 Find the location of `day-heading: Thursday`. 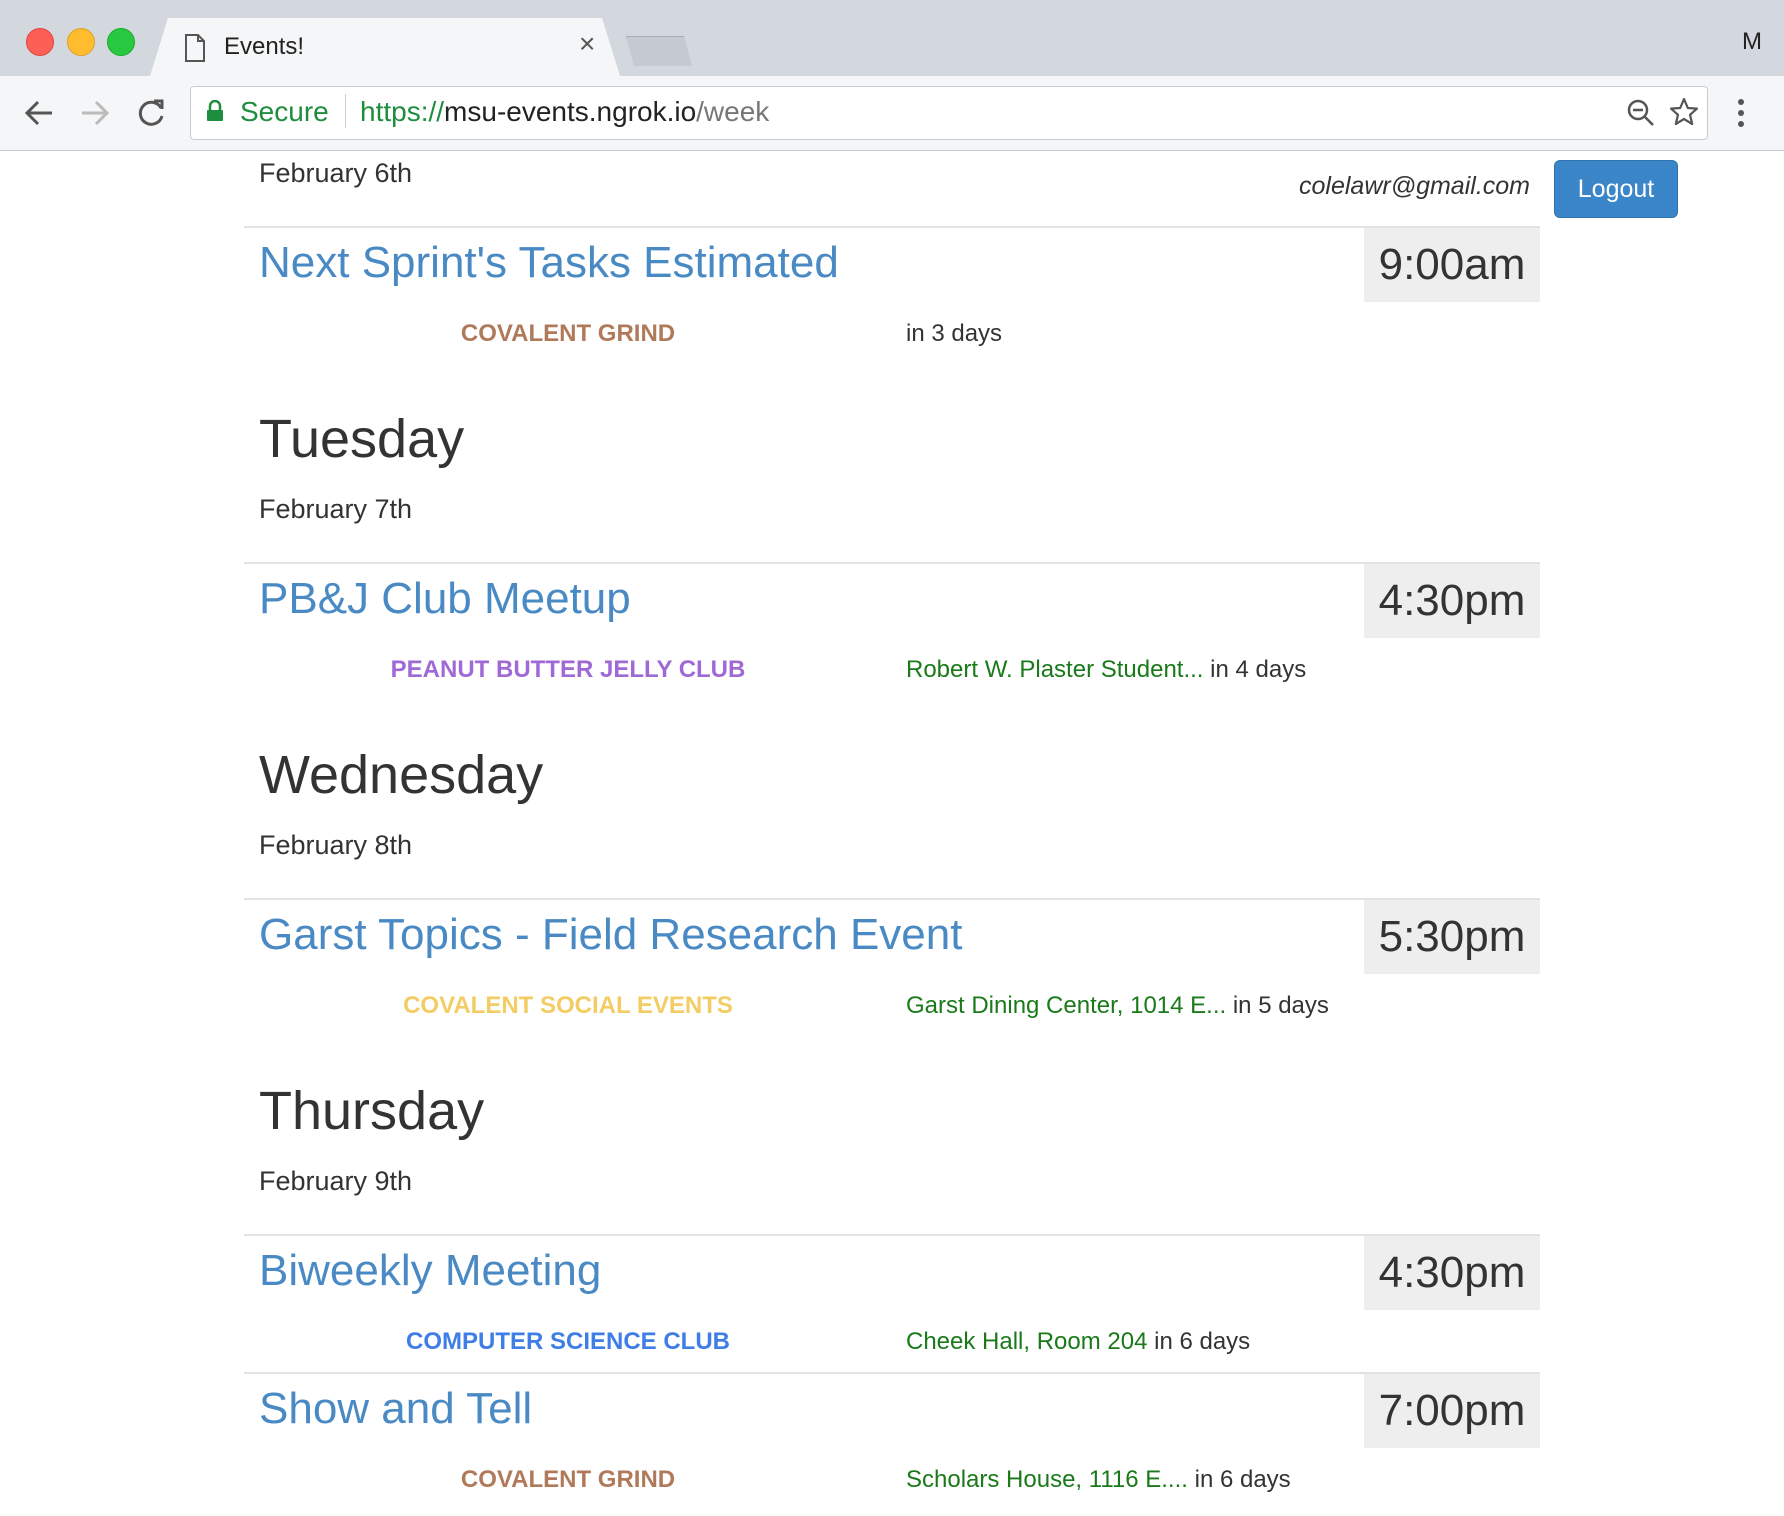

day-heading: Thursday is located at coordinates (372, 1111).